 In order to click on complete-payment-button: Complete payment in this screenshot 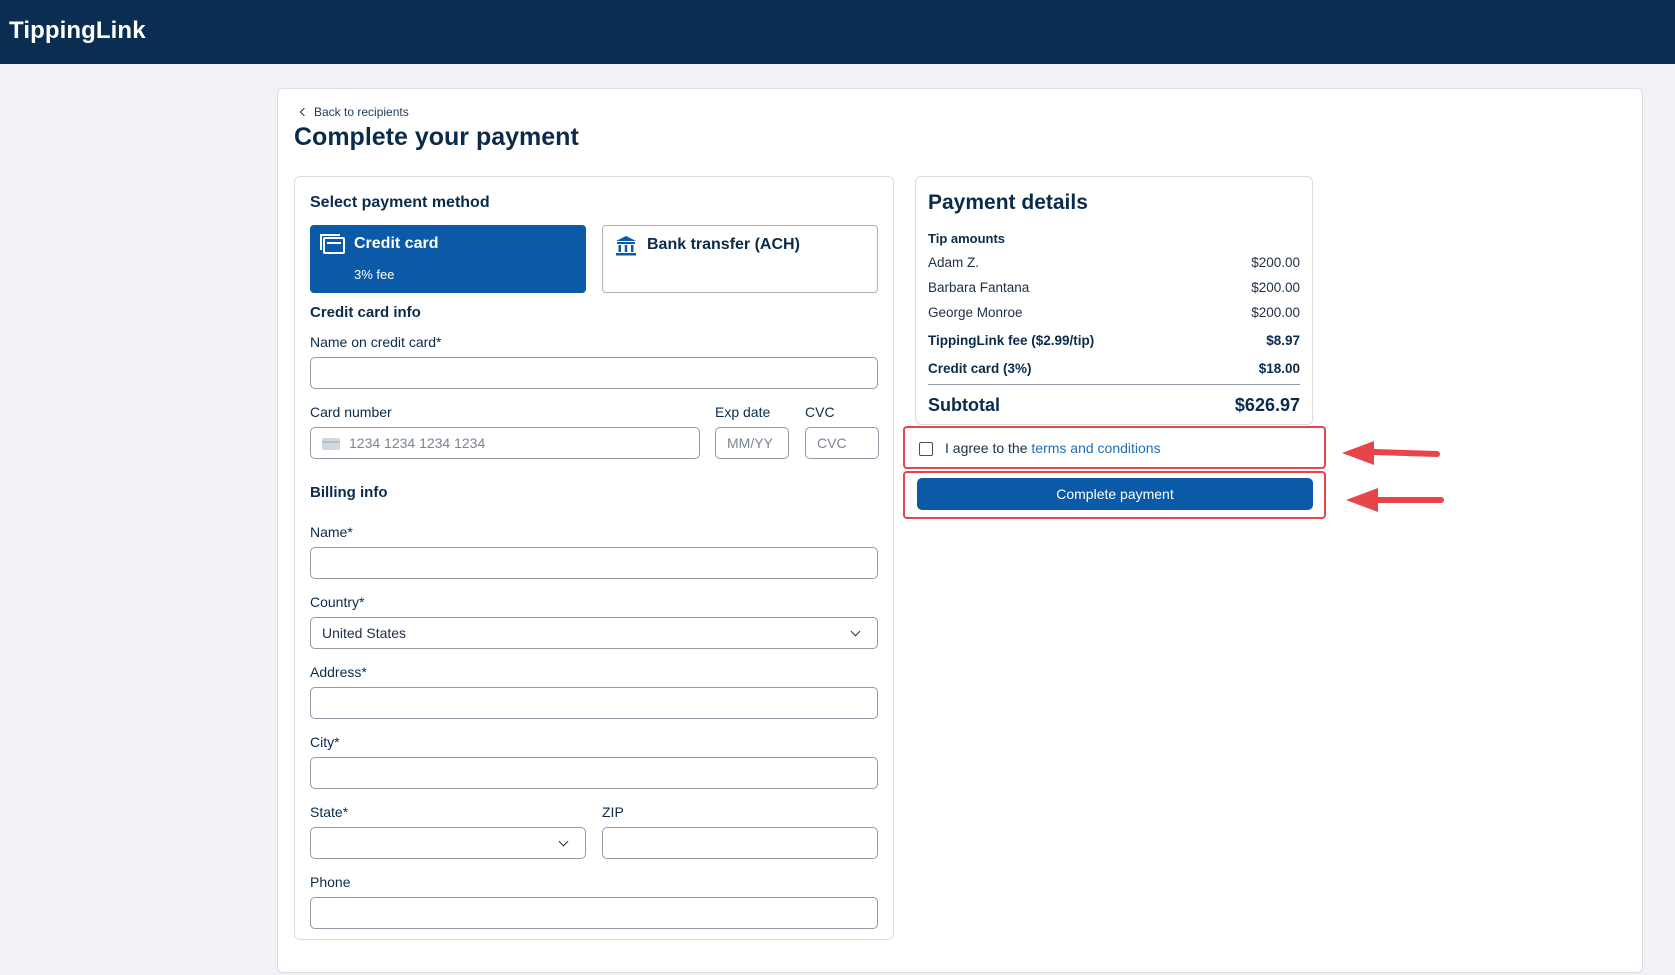, I will do `click(1115, 494)`.